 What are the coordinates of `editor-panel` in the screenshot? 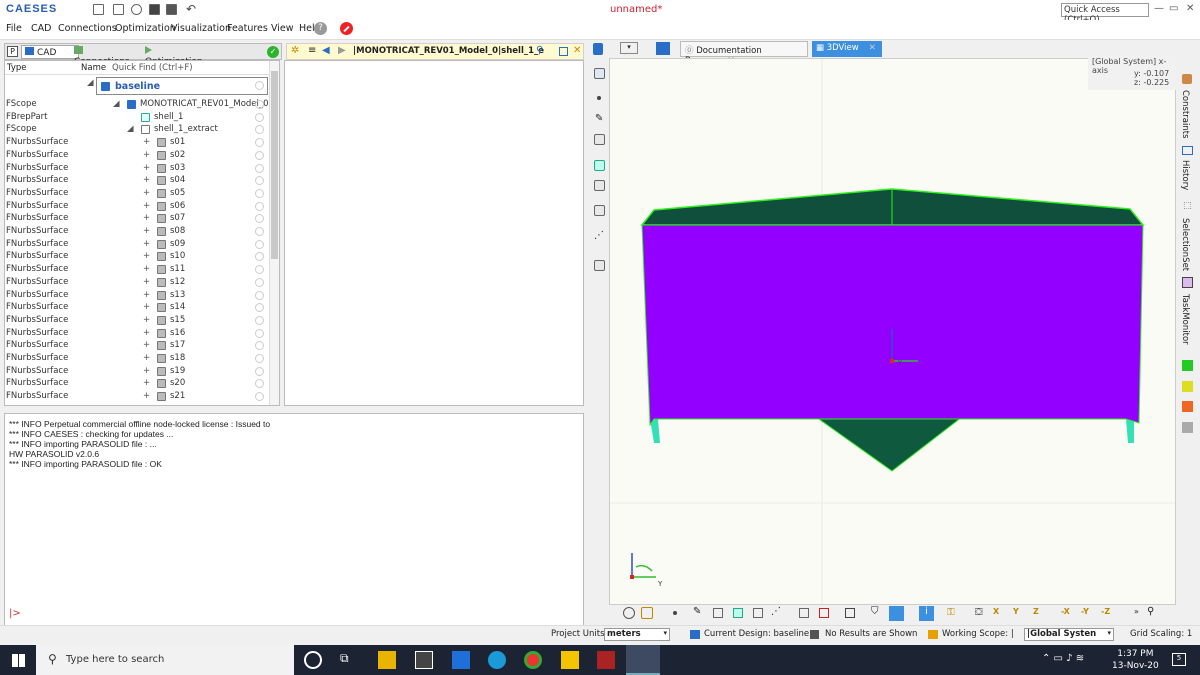 It's located at (434, 233).